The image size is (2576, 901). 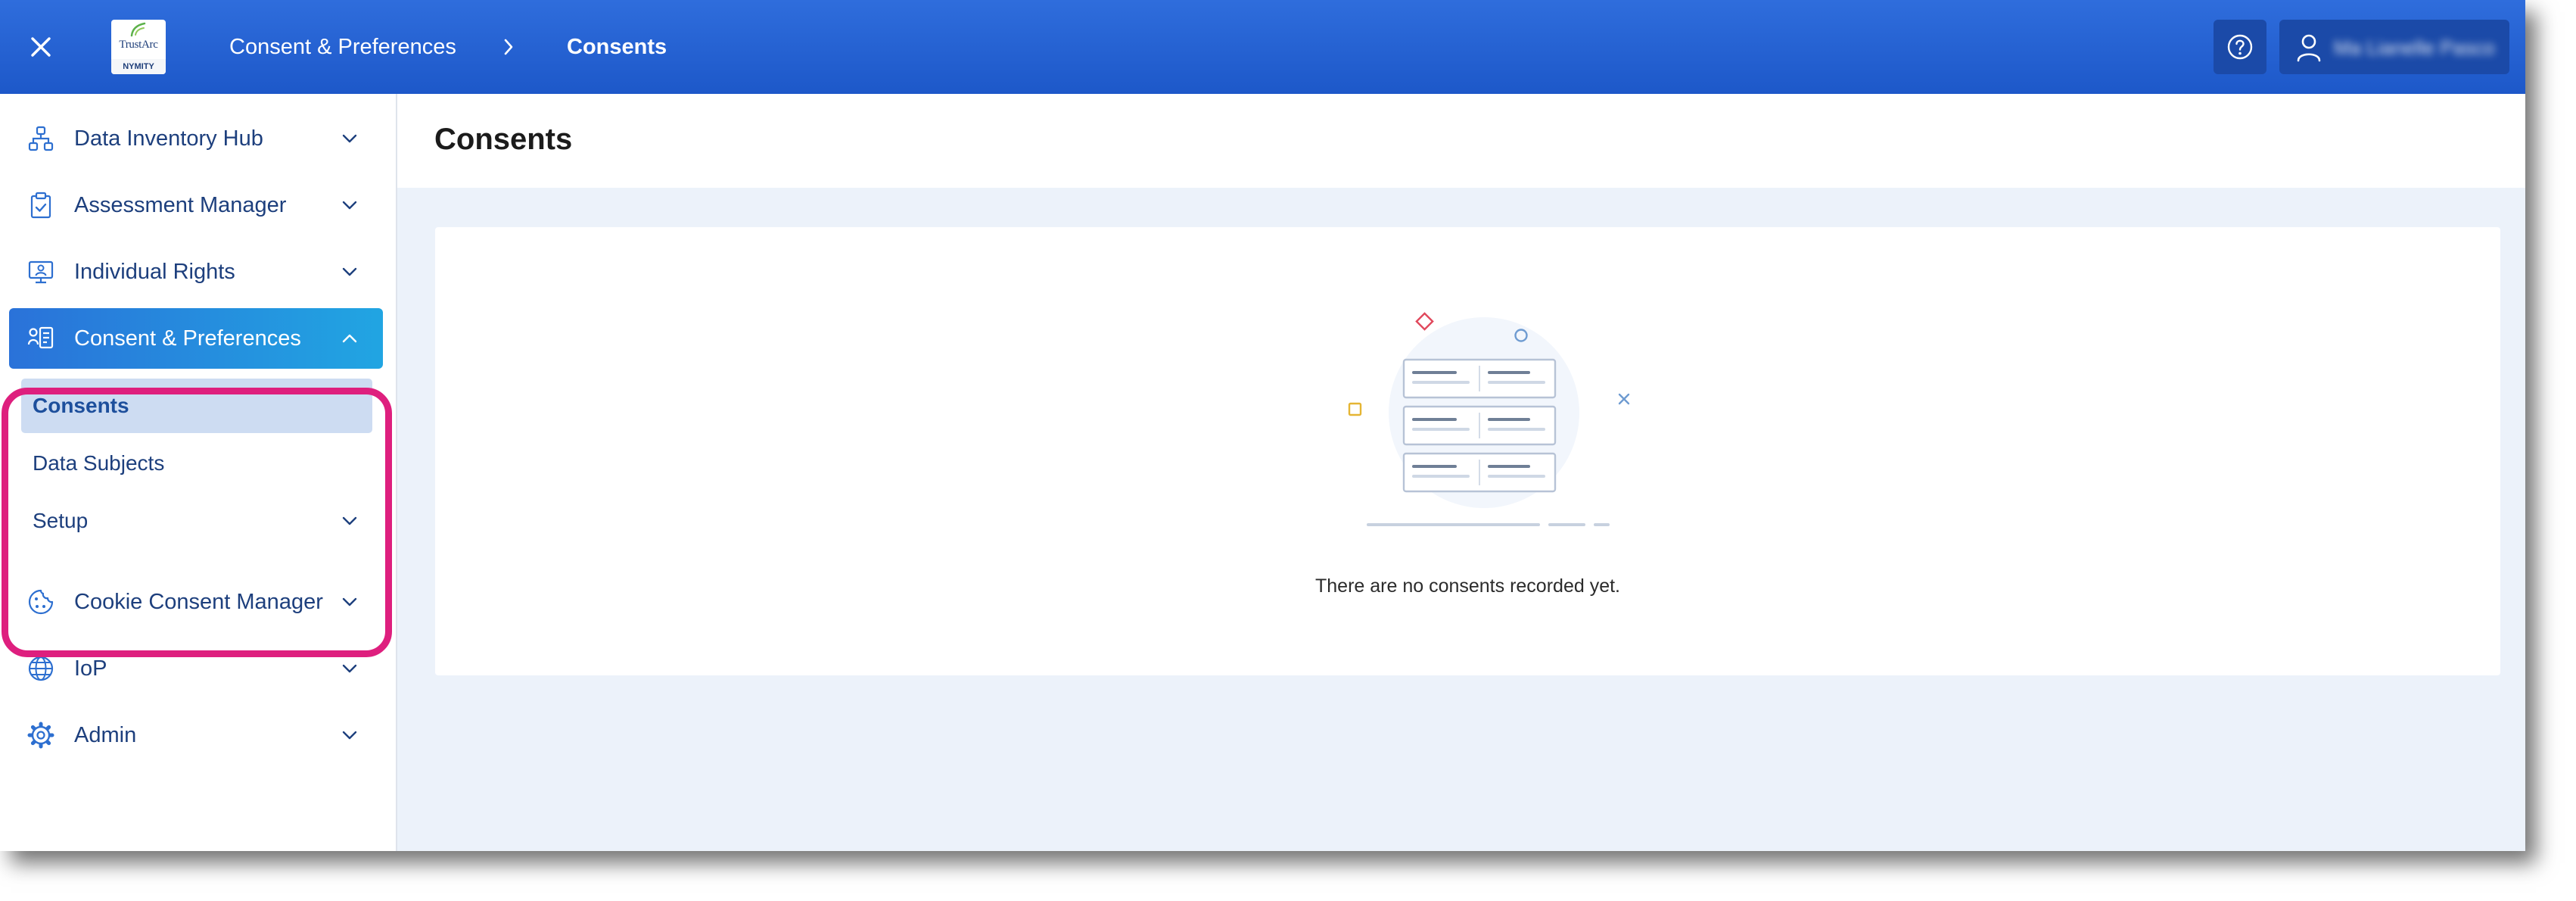 I want to click on sidebar-subitem-label: Consents, so click(x=81, y=405).